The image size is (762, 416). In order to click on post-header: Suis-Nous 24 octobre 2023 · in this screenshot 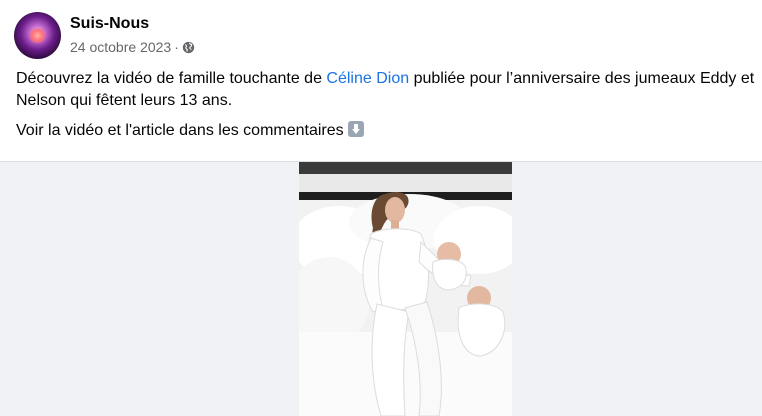, I will do `click(104, 35)`.